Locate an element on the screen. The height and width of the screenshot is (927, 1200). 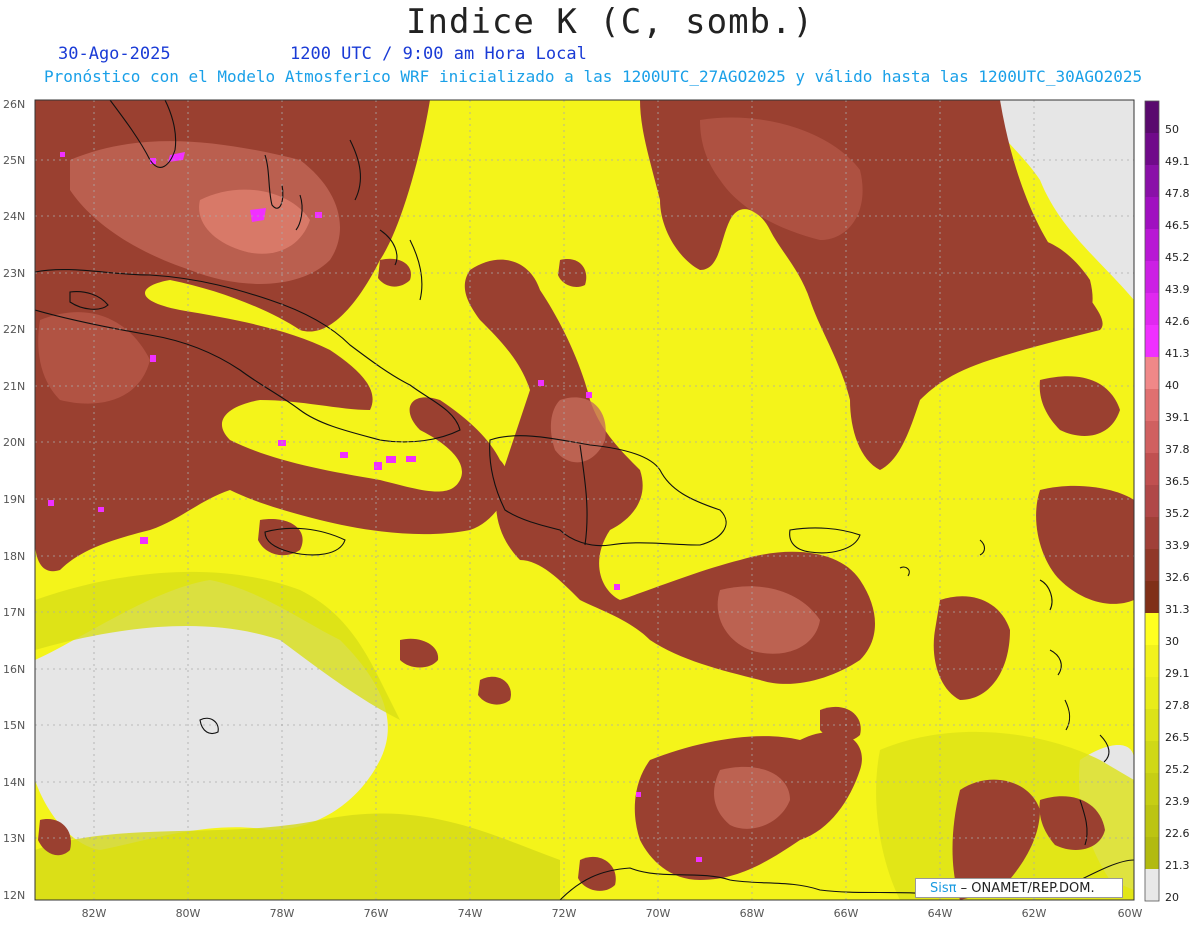
credit-text: – ONAMET/REP.DOM. is located at coordinates (1025, 888).